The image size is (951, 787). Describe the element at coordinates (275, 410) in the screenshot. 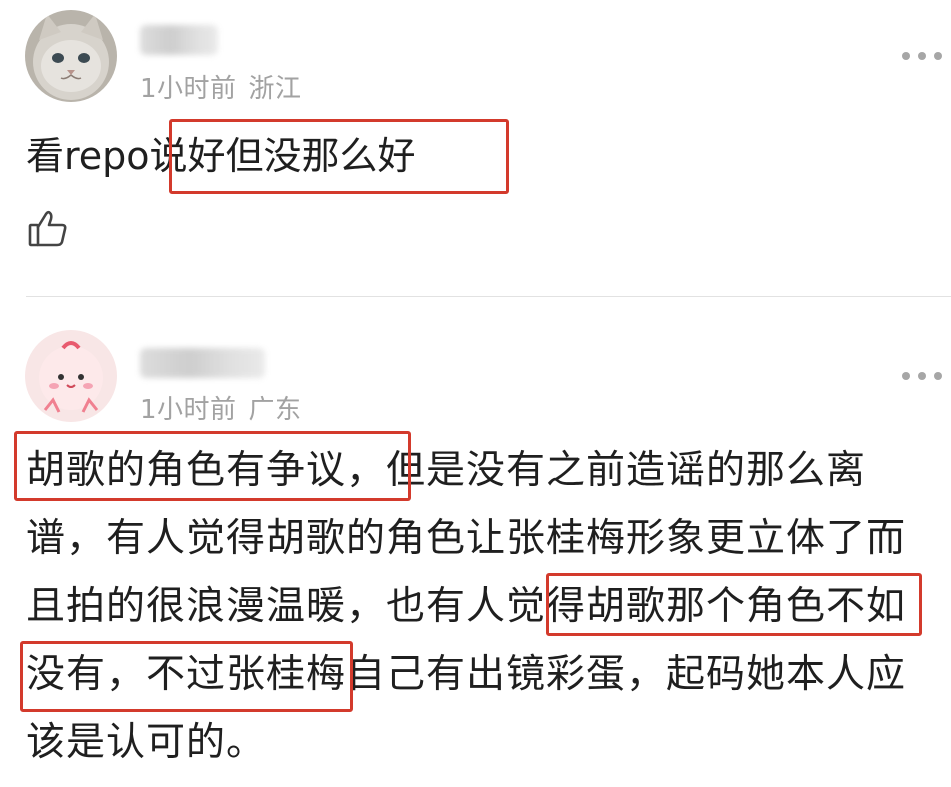

I see `comment-location: 广东` at that location.